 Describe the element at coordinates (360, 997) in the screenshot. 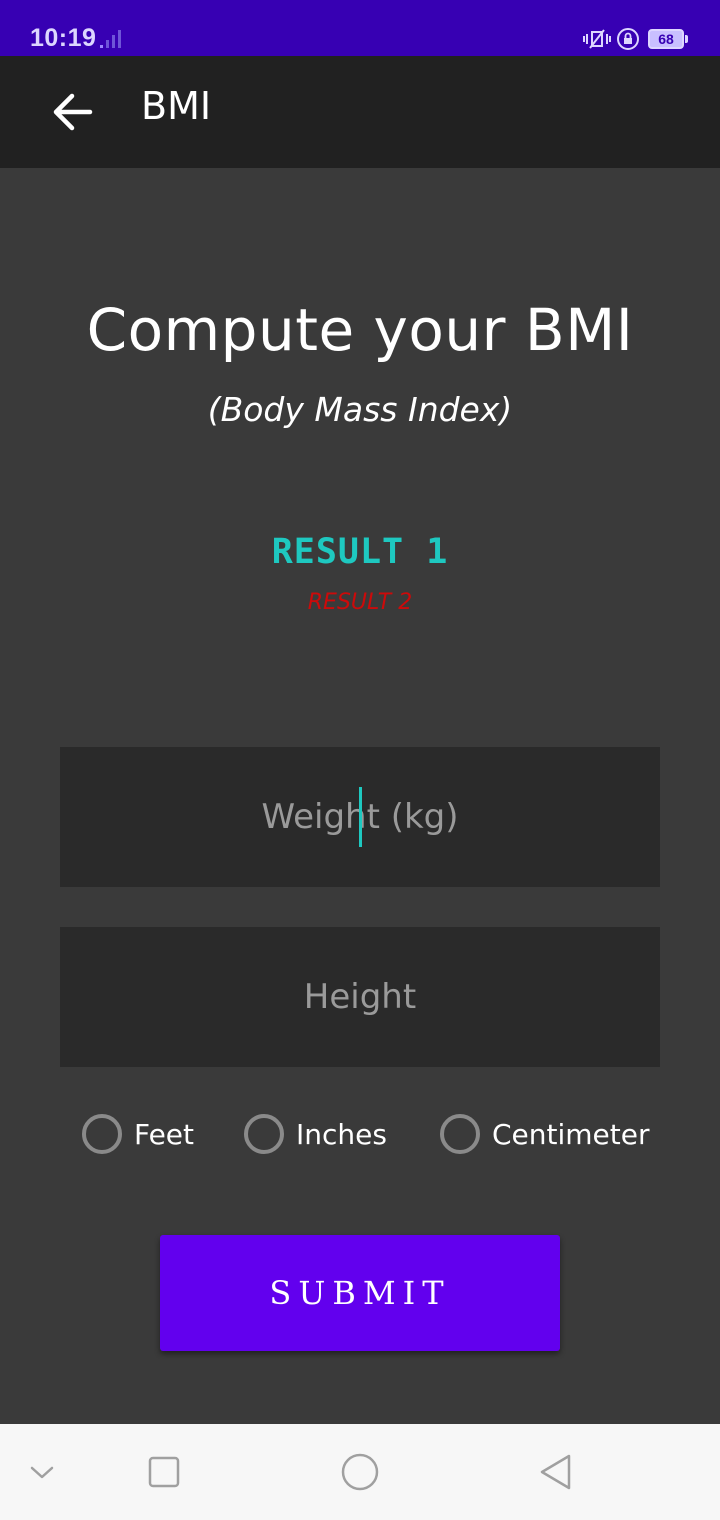

I see `height-input` at that location.